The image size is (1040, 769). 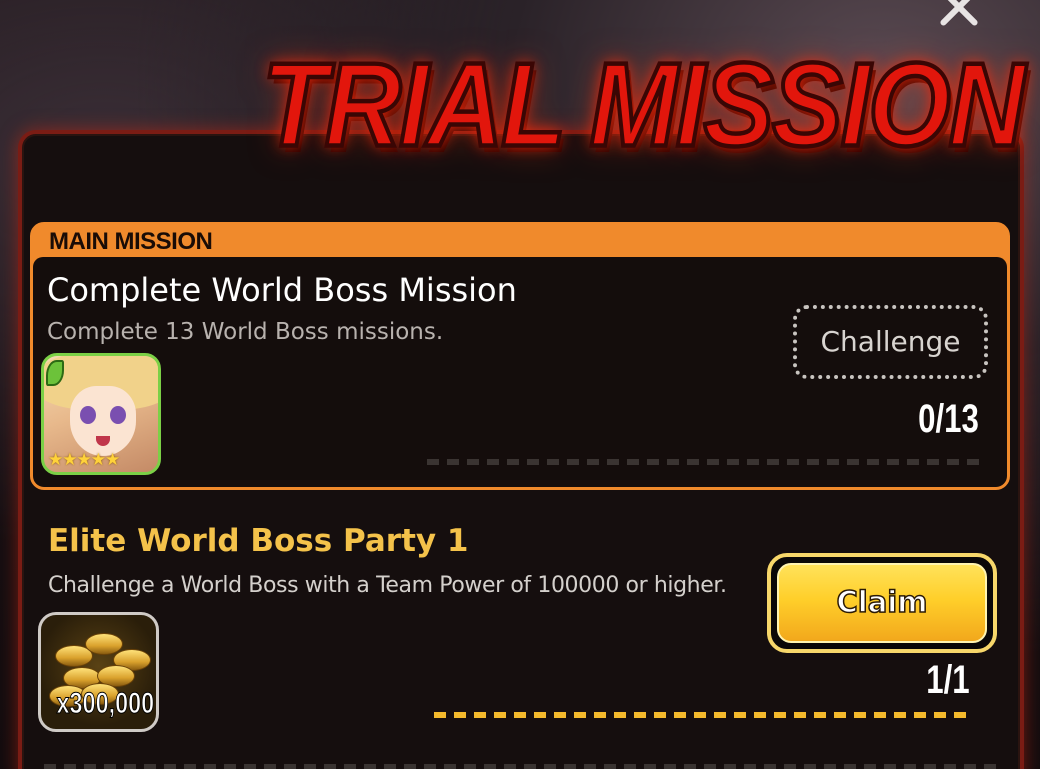 What do you see at coordinates (101, 414) in the screenshot?
I see `character-reward-avatar: ★★★★★` at bounding box center [101, 414].